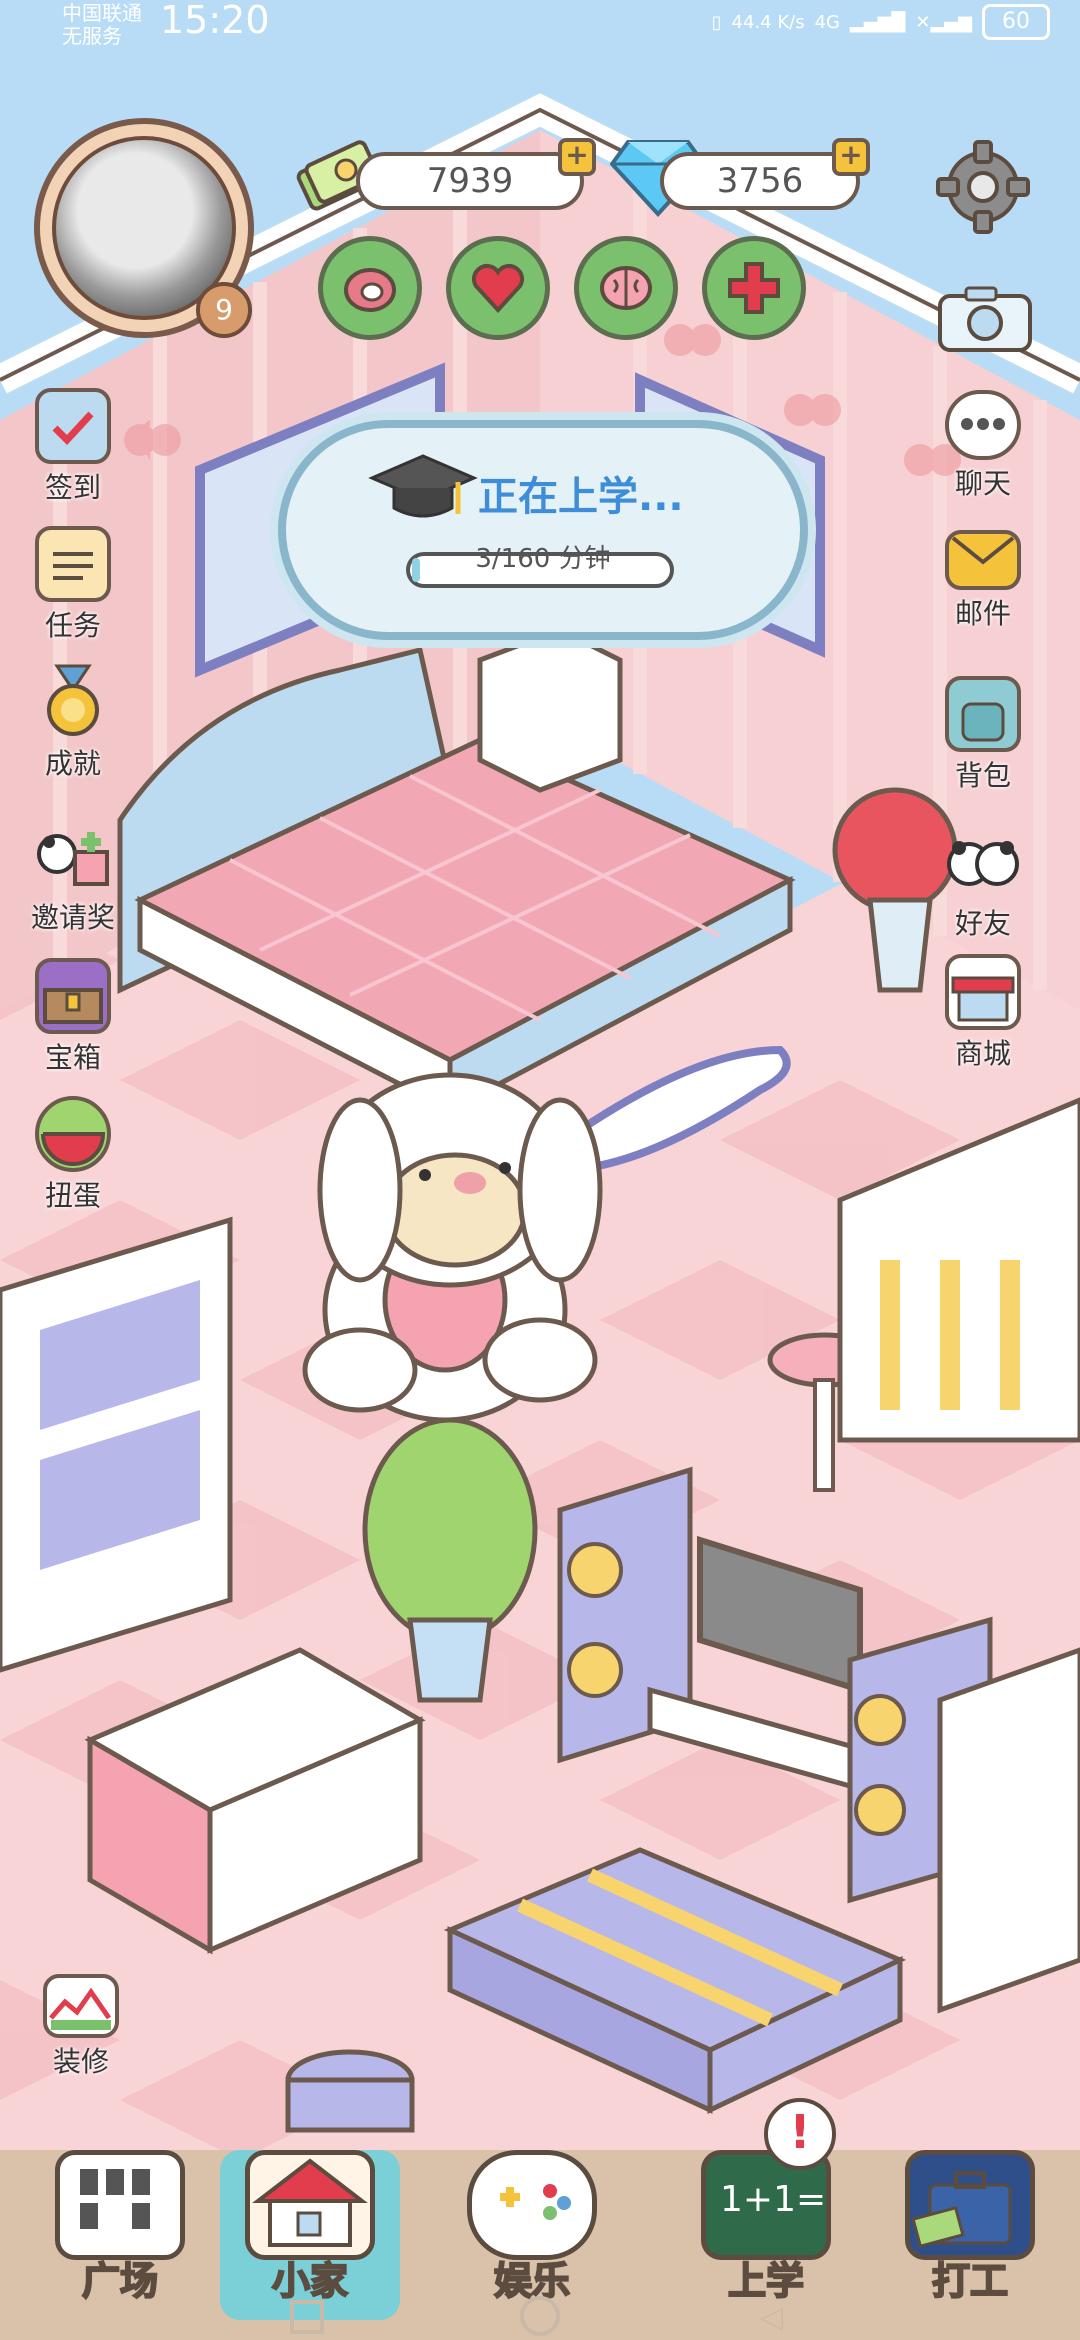 This screenshot has width=1080, height=2340. What do you see at coordinates (72, 1195) in the screenshot?
I see `sidebar-item-label: 扭蛋` at bounding box center [72, 1195].